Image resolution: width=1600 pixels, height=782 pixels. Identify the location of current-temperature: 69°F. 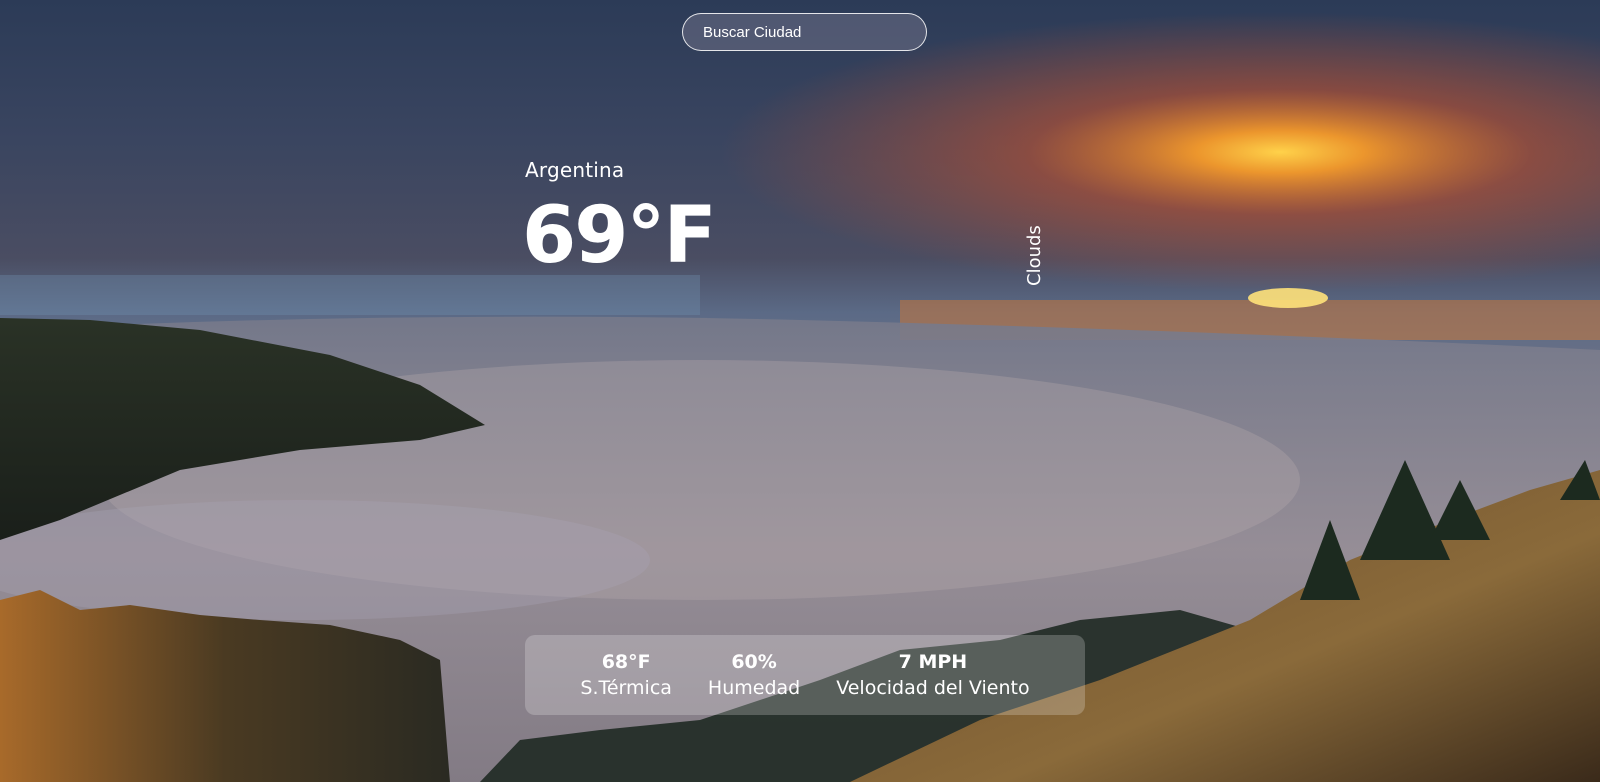
(619, 236).